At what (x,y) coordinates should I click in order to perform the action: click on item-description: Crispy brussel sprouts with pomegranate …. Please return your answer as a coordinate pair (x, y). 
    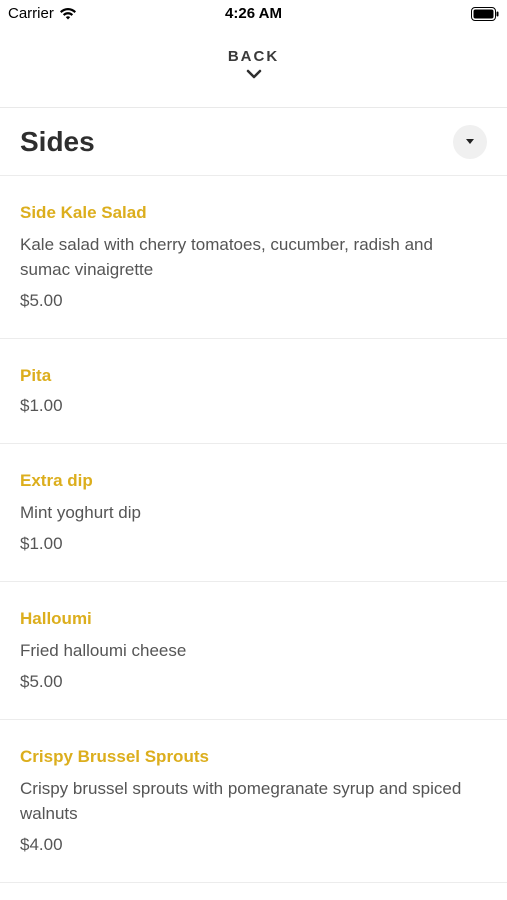
    Looking at the image, I should click on (241, 801).